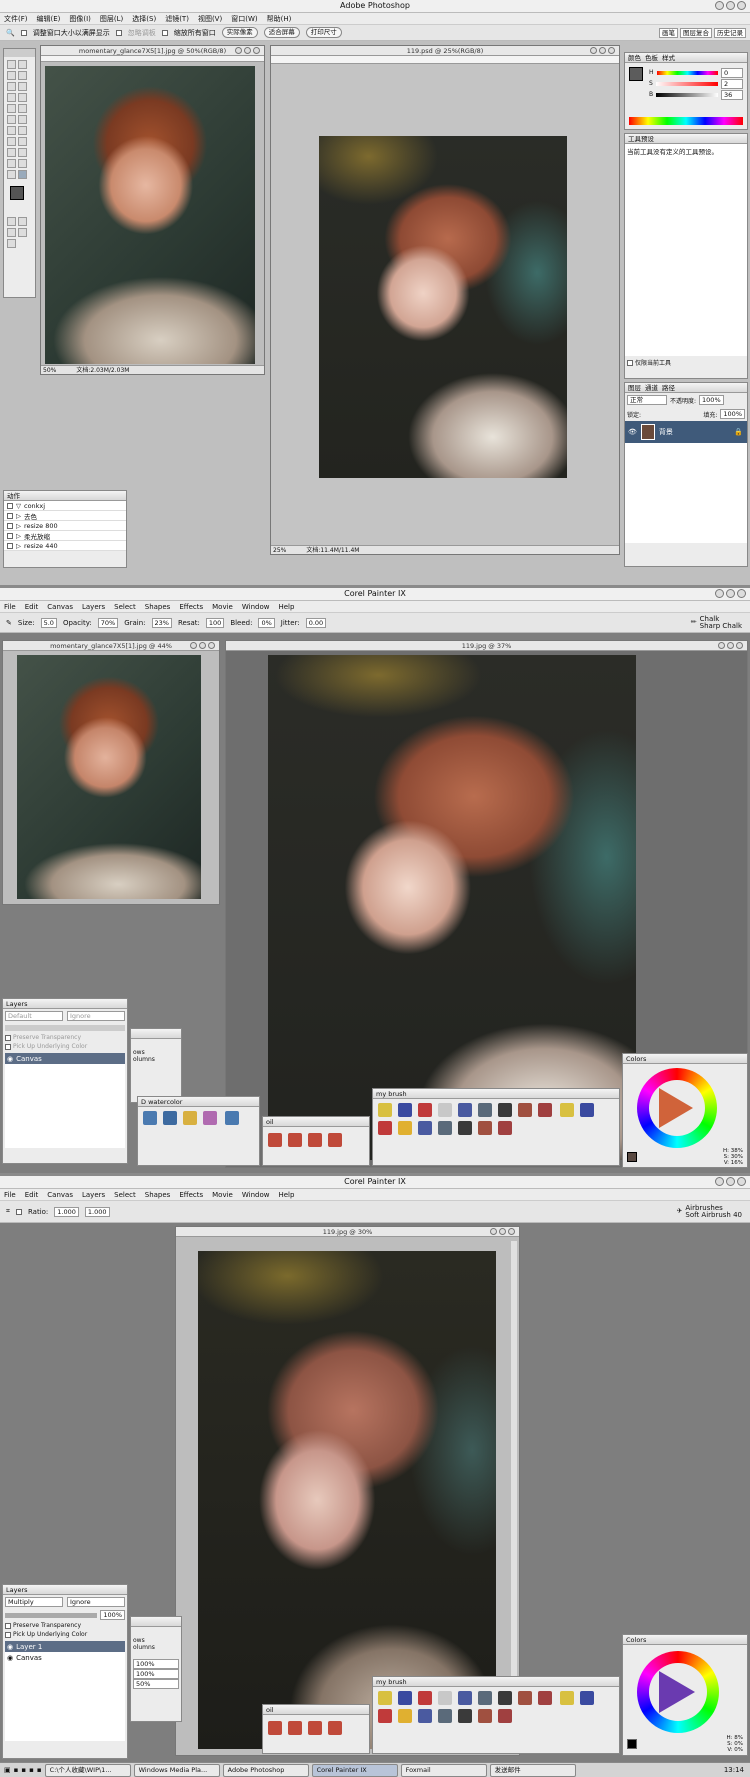 The image size is (750, 1777). What do you see at coordinates (11, 174) in the screenshot?
I see `hand-tool-icon` at bounding box center [11, 174].